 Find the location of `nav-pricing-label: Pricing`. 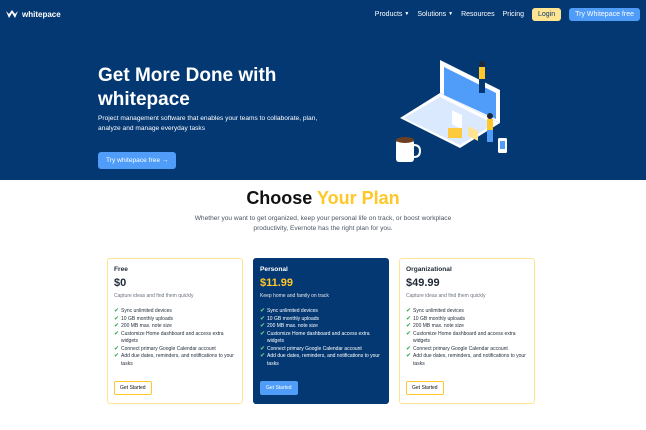

nav-pricing-label: Pricing is located at coordinates (513, 14).